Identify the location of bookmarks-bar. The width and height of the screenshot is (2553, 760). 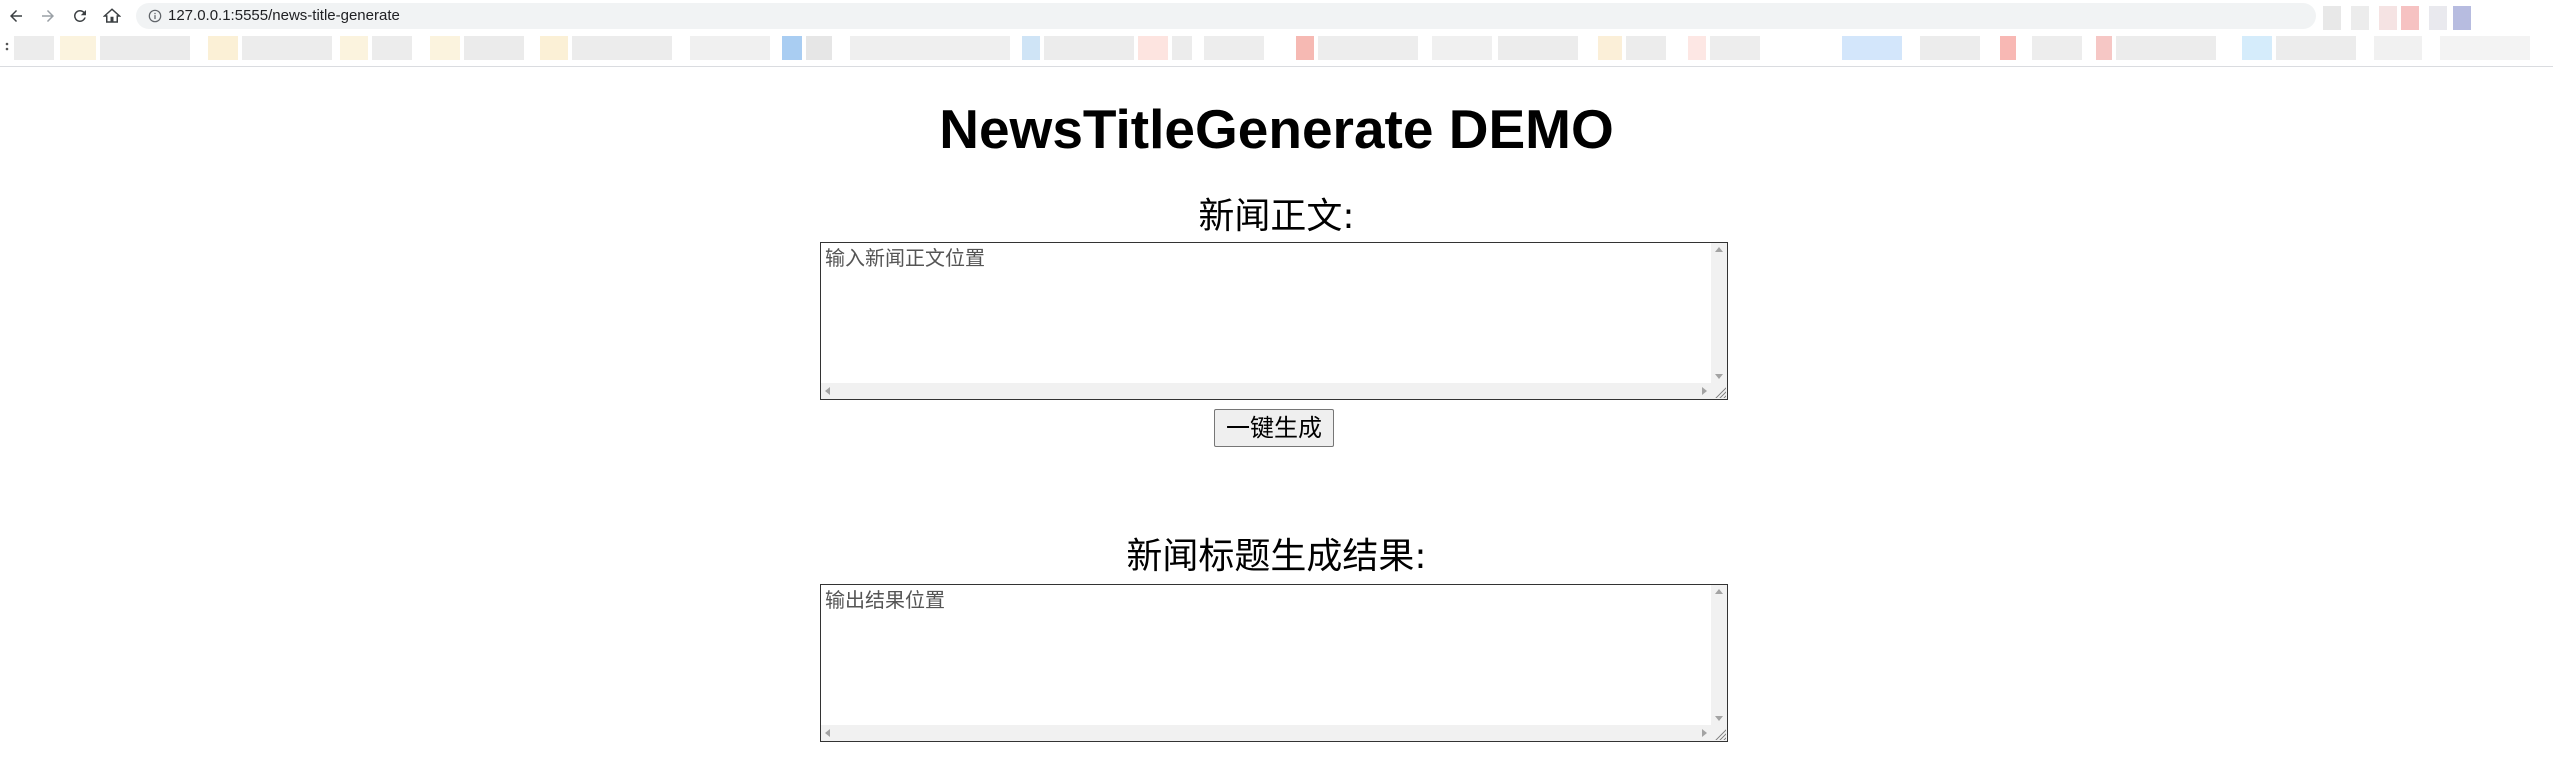
(1276, 48).